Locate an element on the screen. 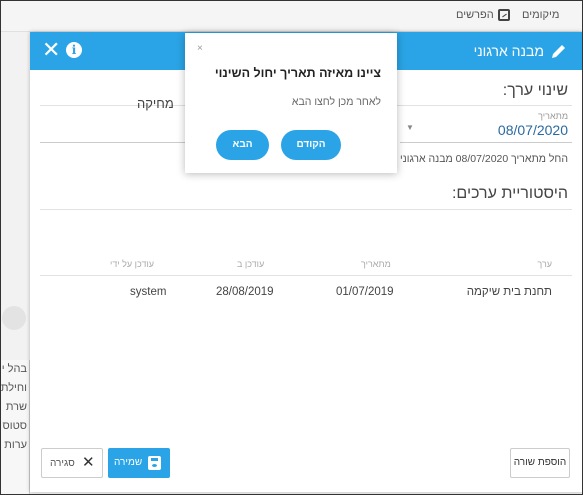 The image size is (583, 495). side-list-item: ערות is located at coordinates (15, 445).